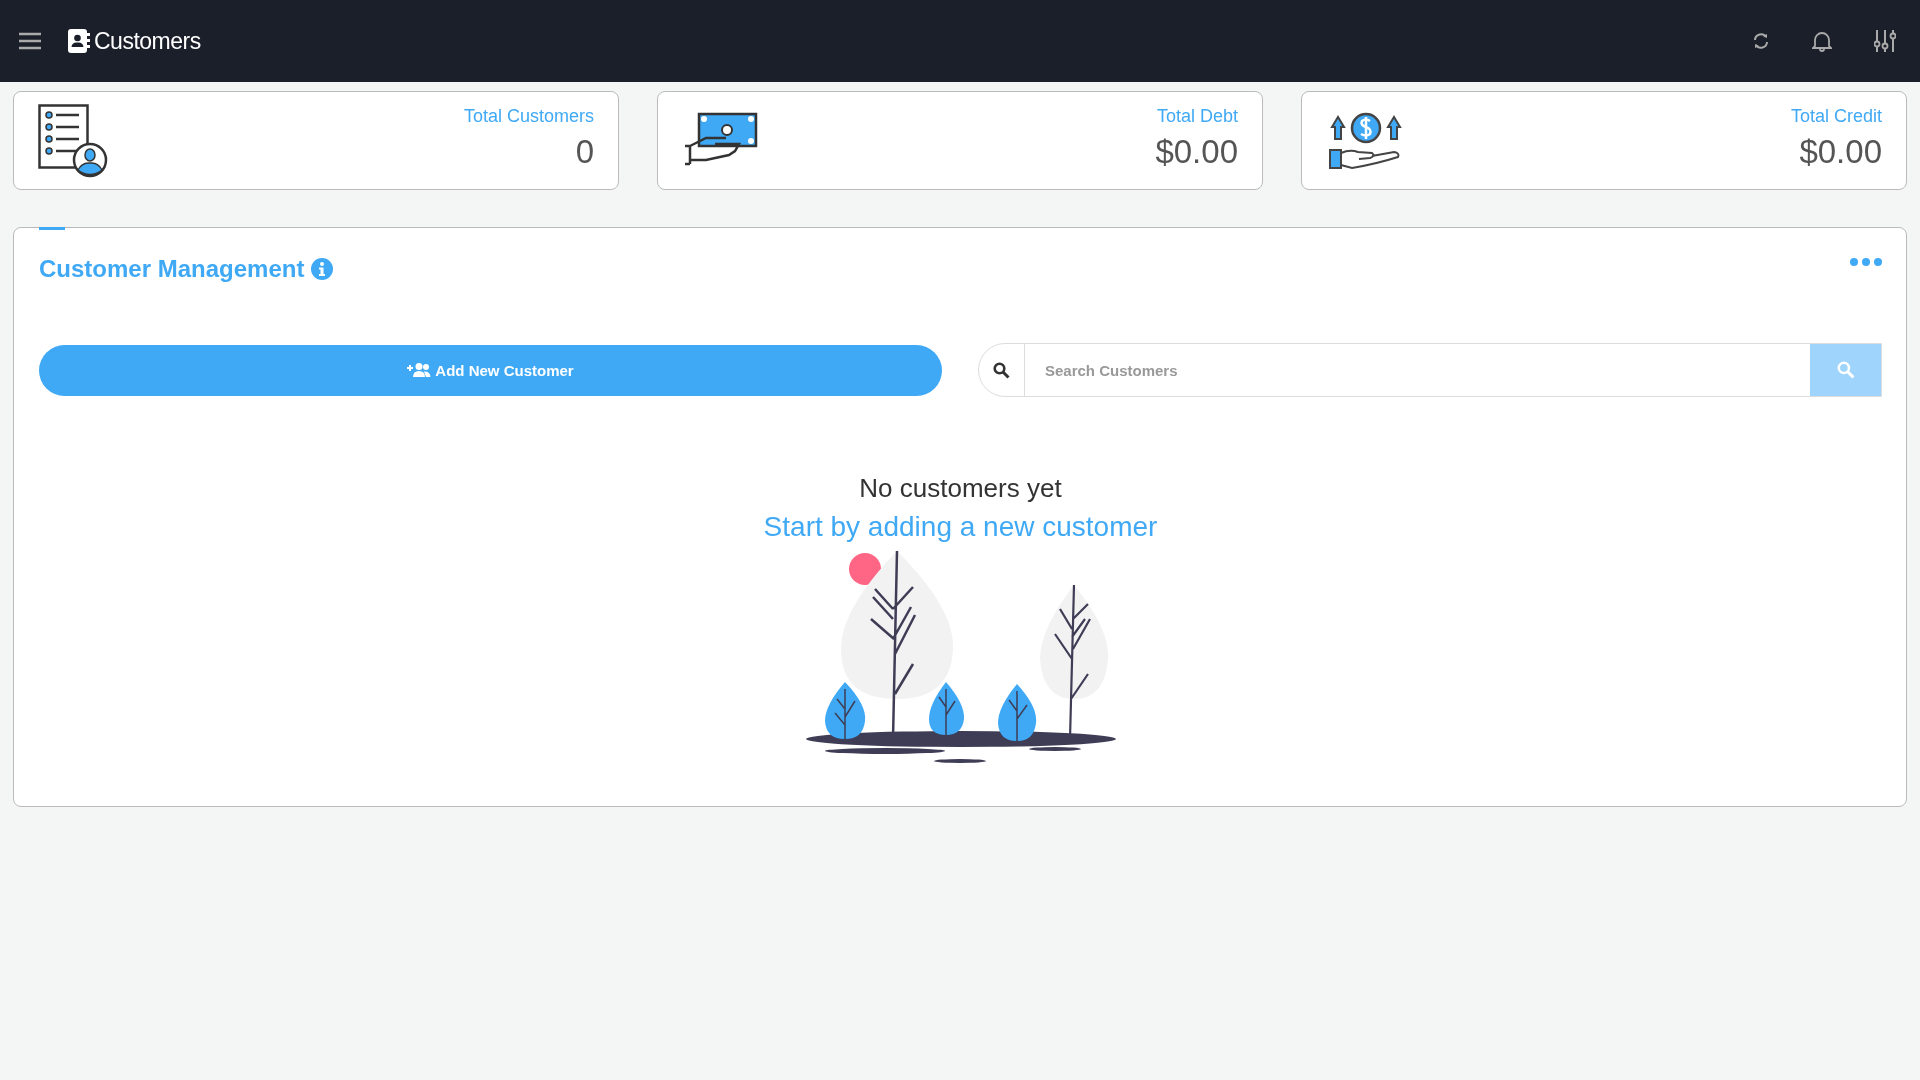 The height and width of the screenshot is (1080, 1920). What do you see at coordinates (147, 41) in the screenshot?
I see `page-title: Customers` at bounding box center [147, 41].